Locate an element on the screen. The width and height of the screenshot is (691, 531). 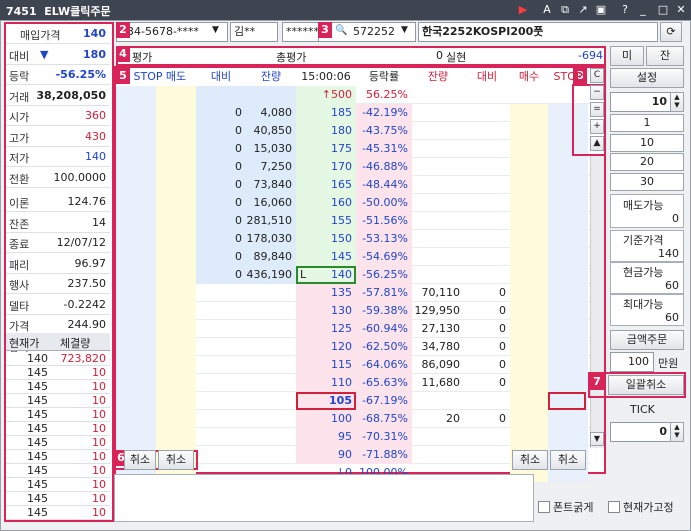
flag-icon: ▶ is located at coordinates (523, 10).